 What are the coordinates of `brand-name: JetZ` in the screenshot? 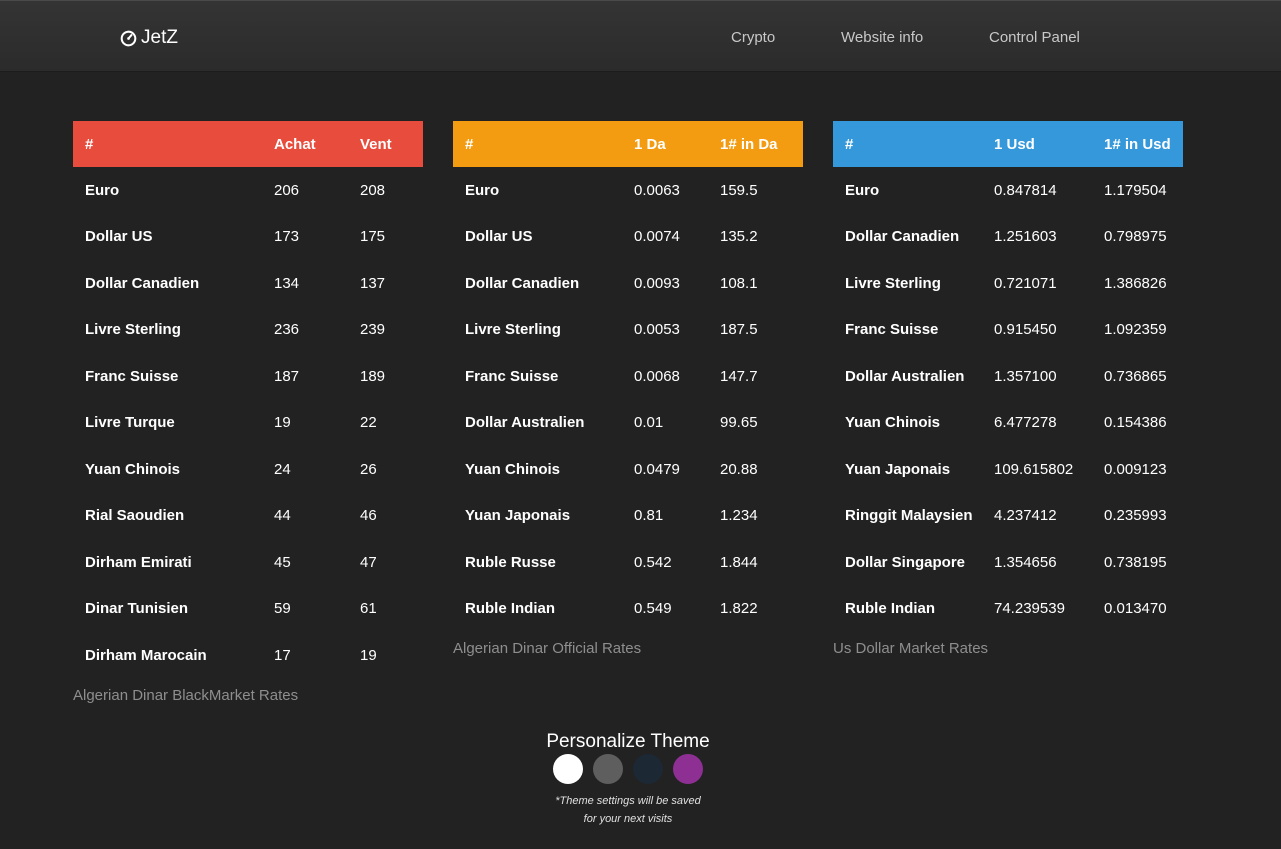 It's located at (159, 37).